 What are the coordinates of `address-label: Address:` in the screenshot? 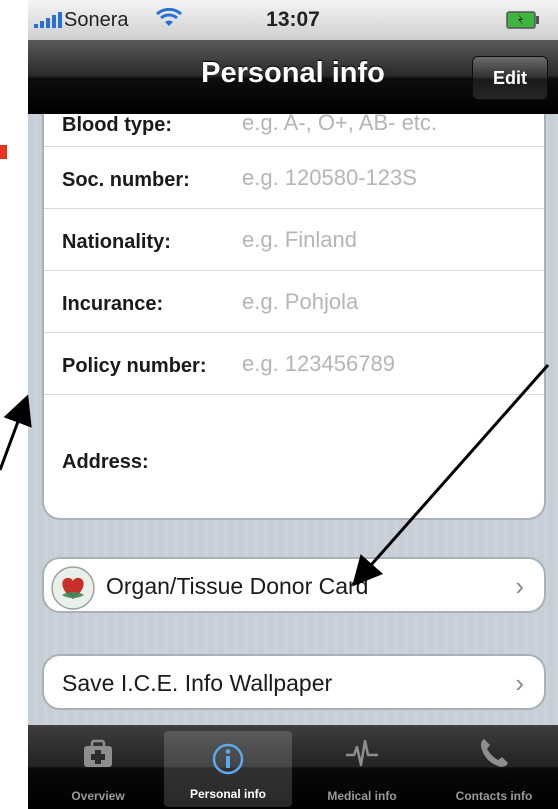 It's located at (105, 462).